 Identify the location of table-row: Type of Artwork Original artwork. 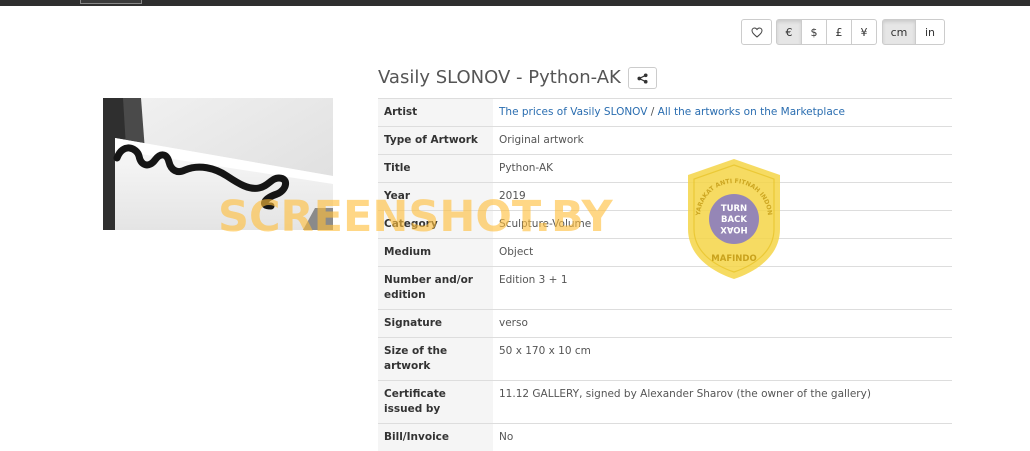
(665, 141).